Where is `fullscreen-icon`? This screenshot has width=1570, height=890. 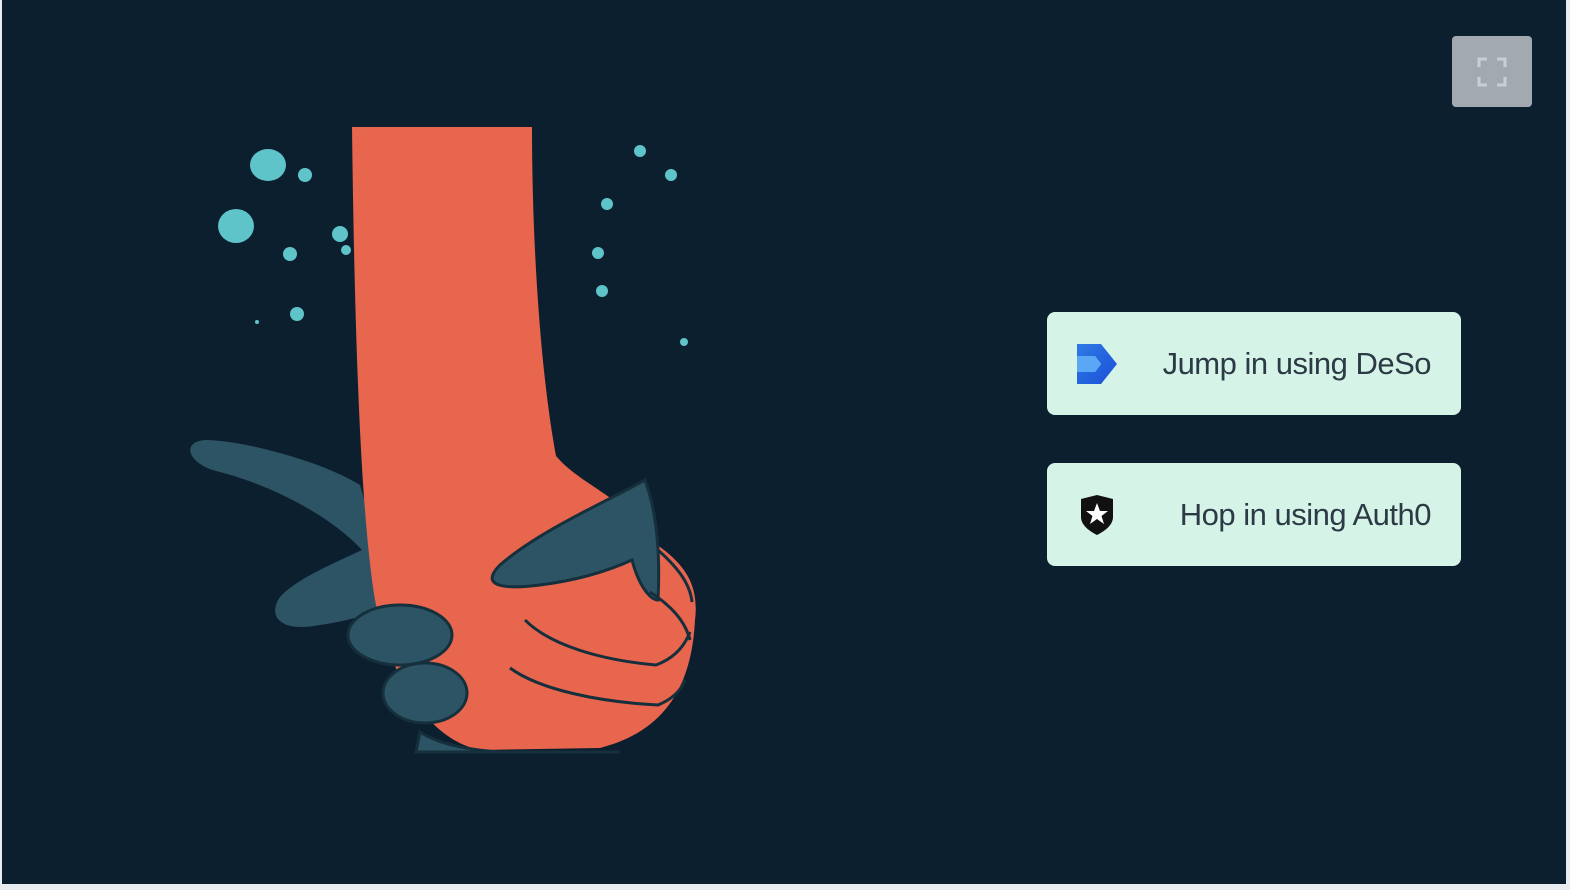 fullscreen-icon is located at coordinates (1492, 71).